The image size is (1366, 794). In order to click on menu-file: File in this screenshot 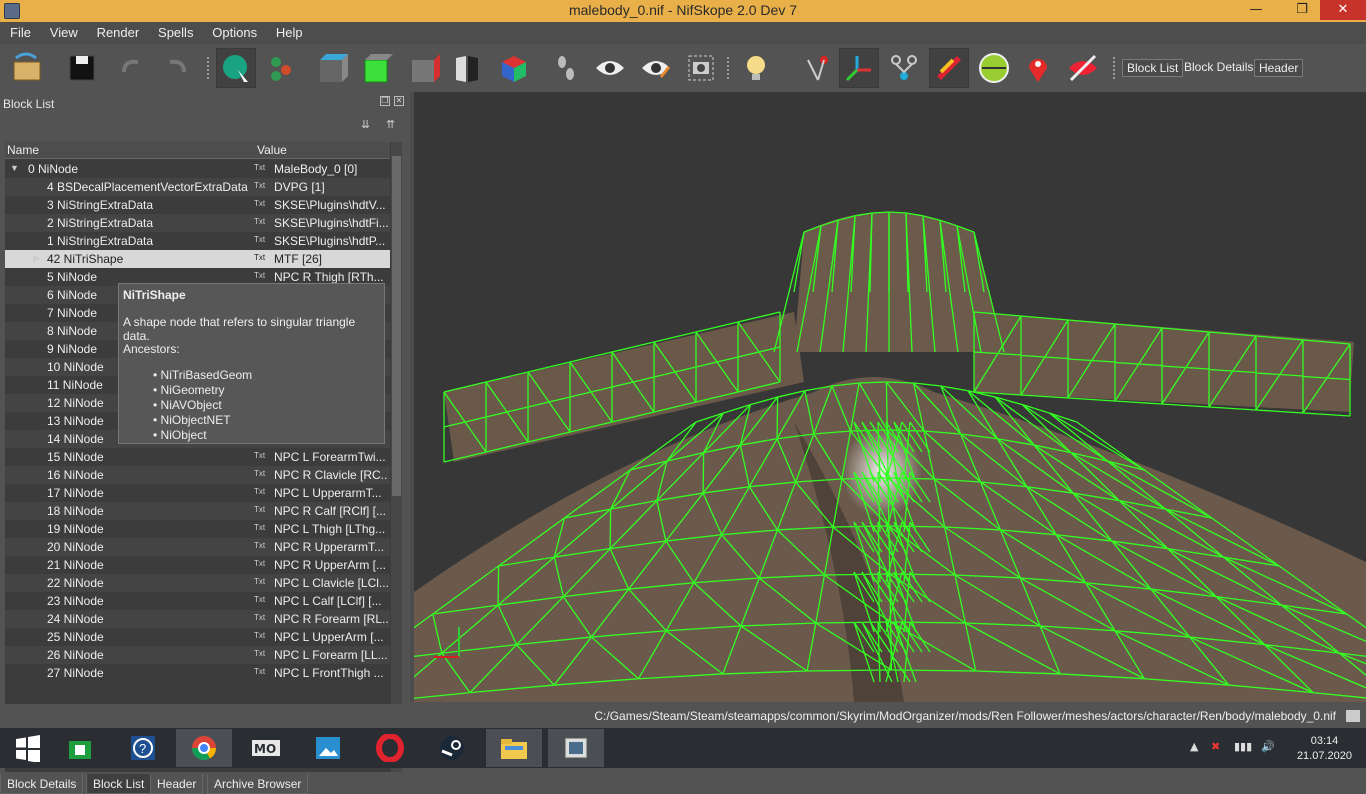, I will do `click(20, 31)`.